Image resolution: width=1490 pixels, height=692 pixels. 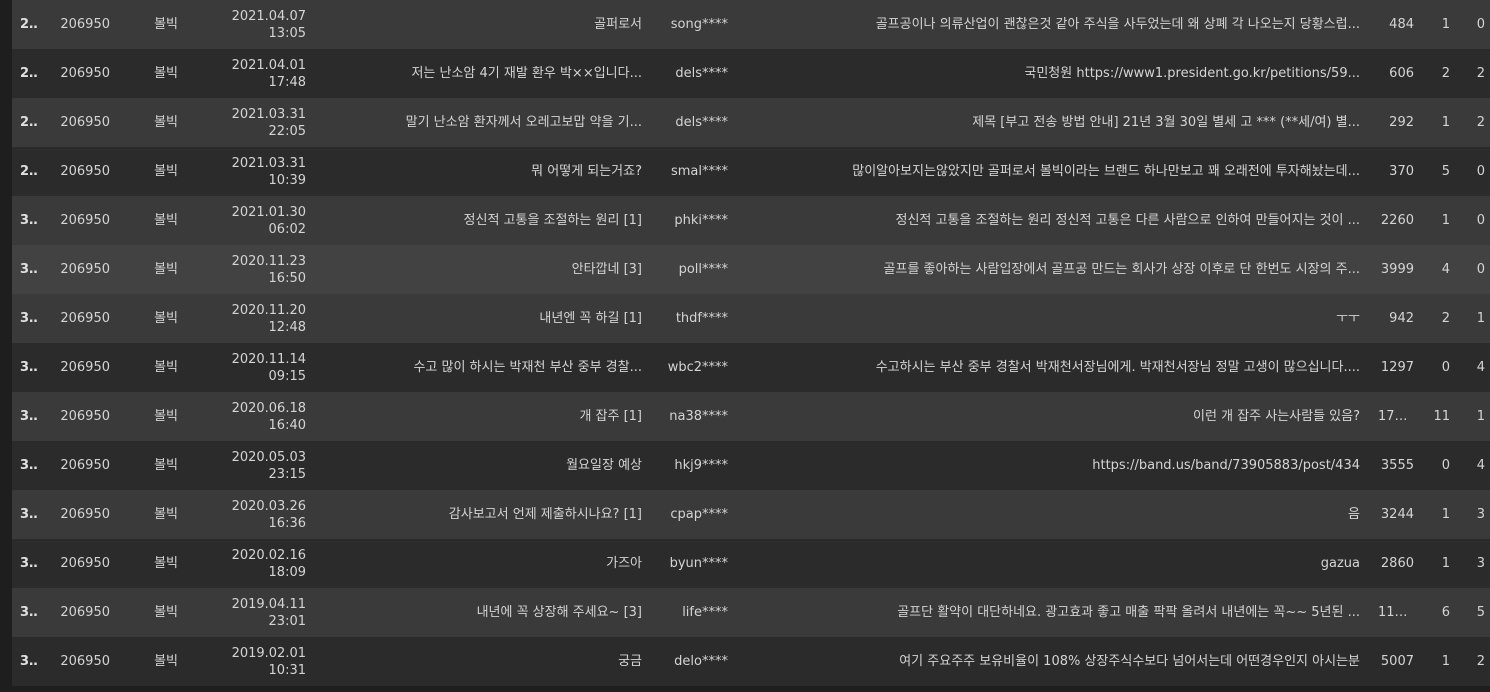 I want to click on row-index: 27, so click(x=25, y=73).